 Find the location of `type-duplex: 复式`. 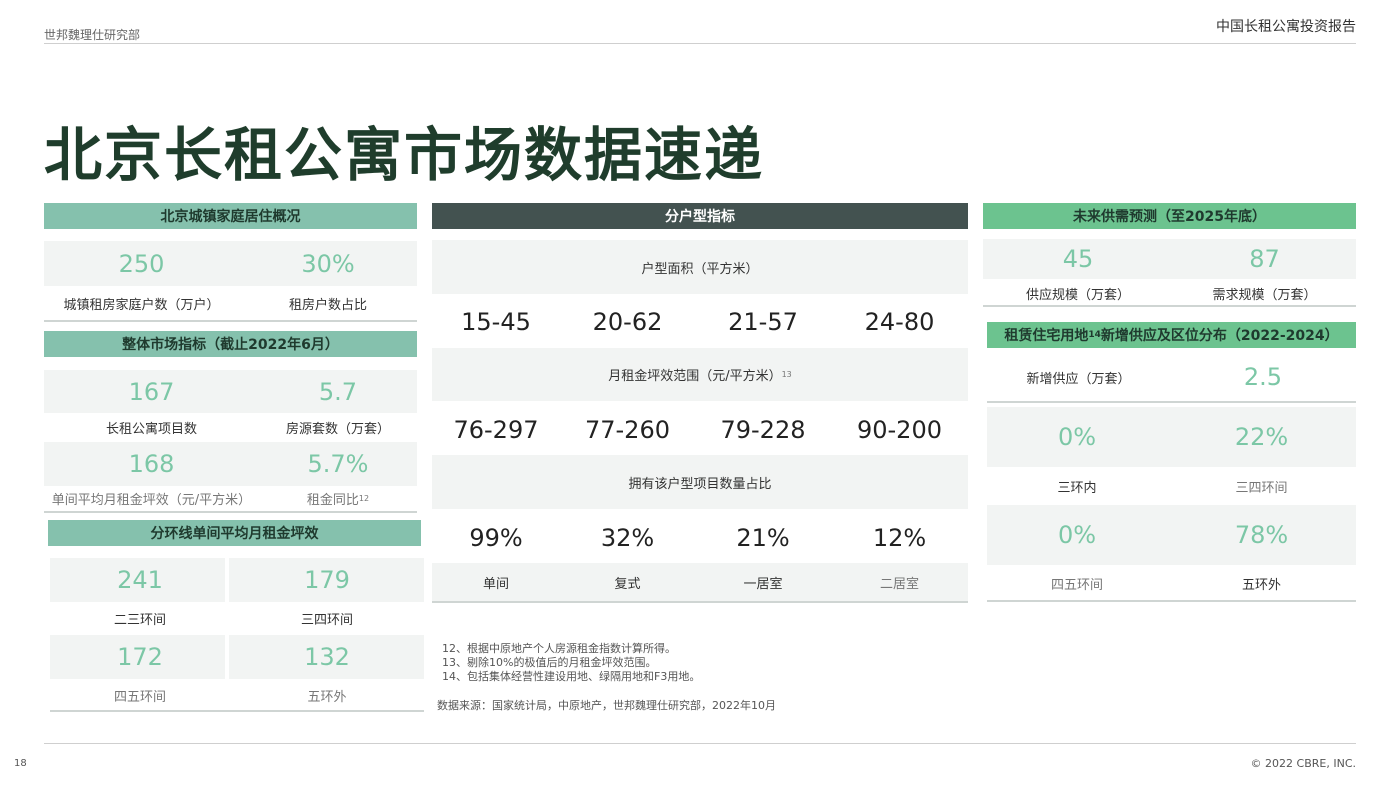

type-duplex: 复式 is located at coordinates (627, 584).